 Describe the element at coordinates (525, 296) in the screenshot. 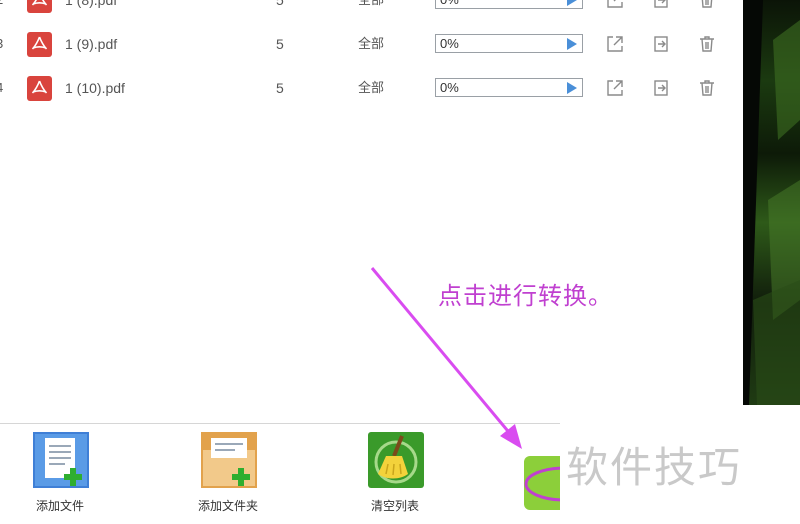

I see `annotation-text: 点击进行转换。` at that location.